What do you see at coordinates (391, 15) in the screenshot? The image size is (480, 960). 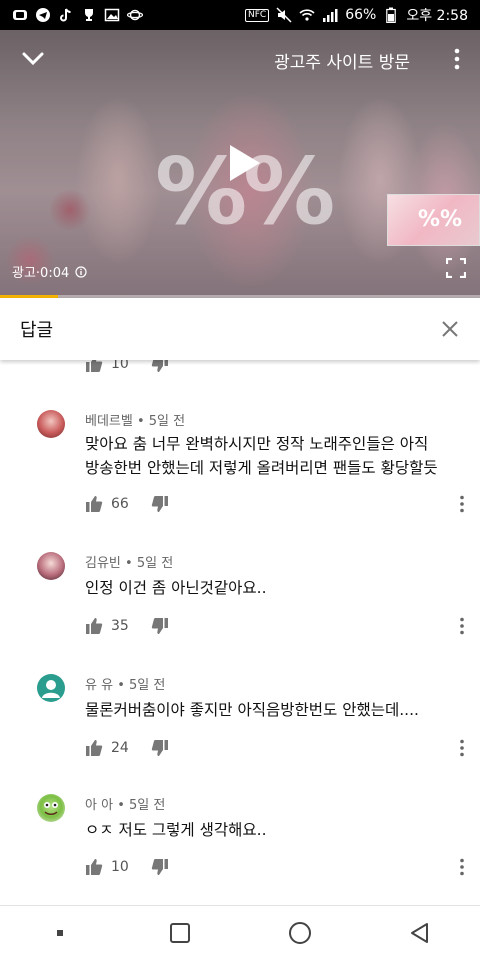 I see `battery-icon` at bounding box center [391, 15].